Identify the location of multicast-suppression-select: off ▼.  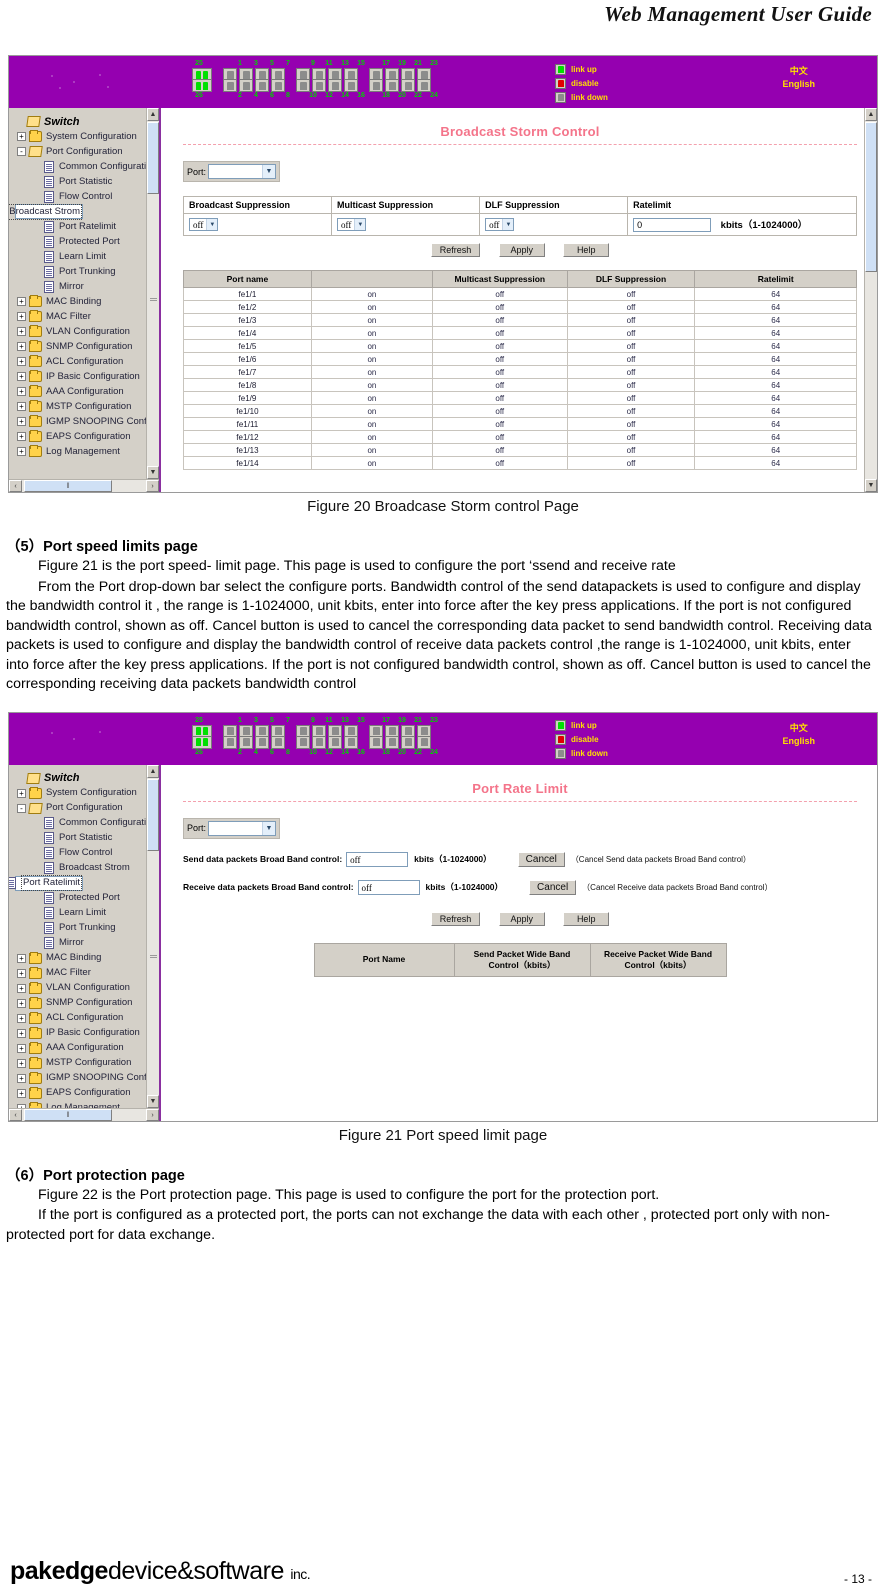
(352, 224).